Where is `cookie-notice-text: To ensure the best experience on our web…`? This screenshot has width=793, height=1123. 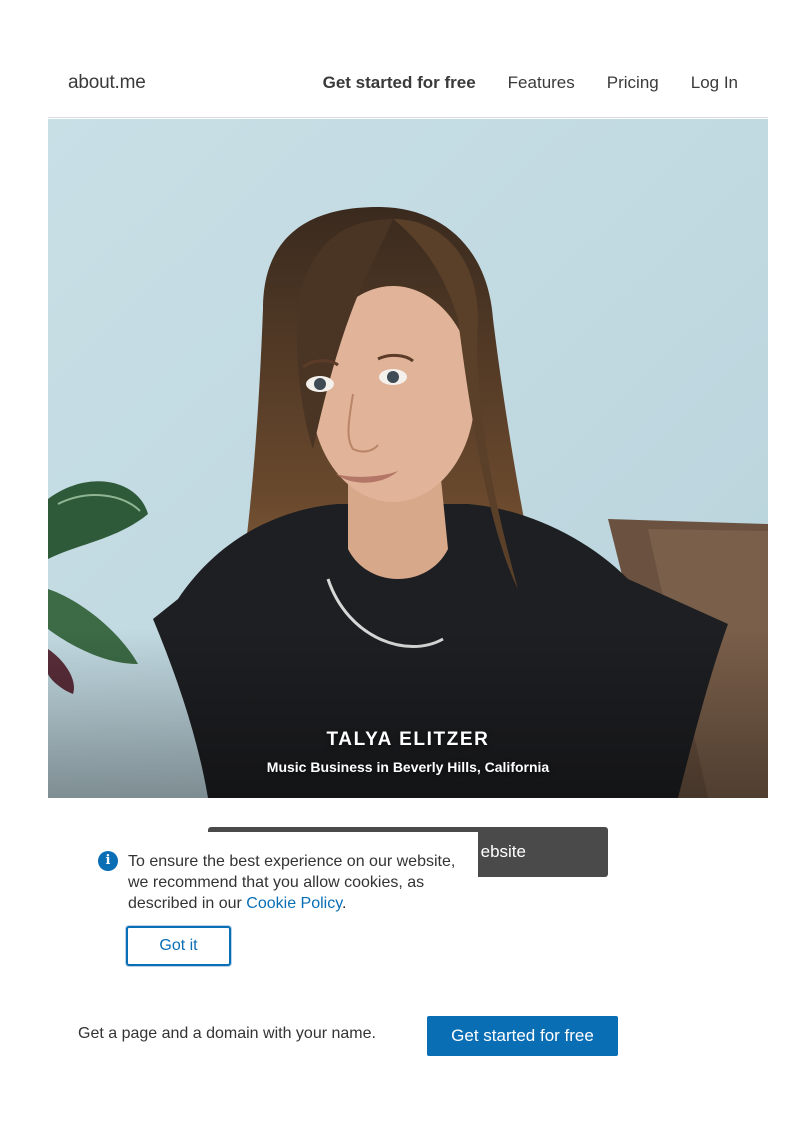 cookie-notice-text: To ensure the best experience on our web… is located at coordinates (300, 882).